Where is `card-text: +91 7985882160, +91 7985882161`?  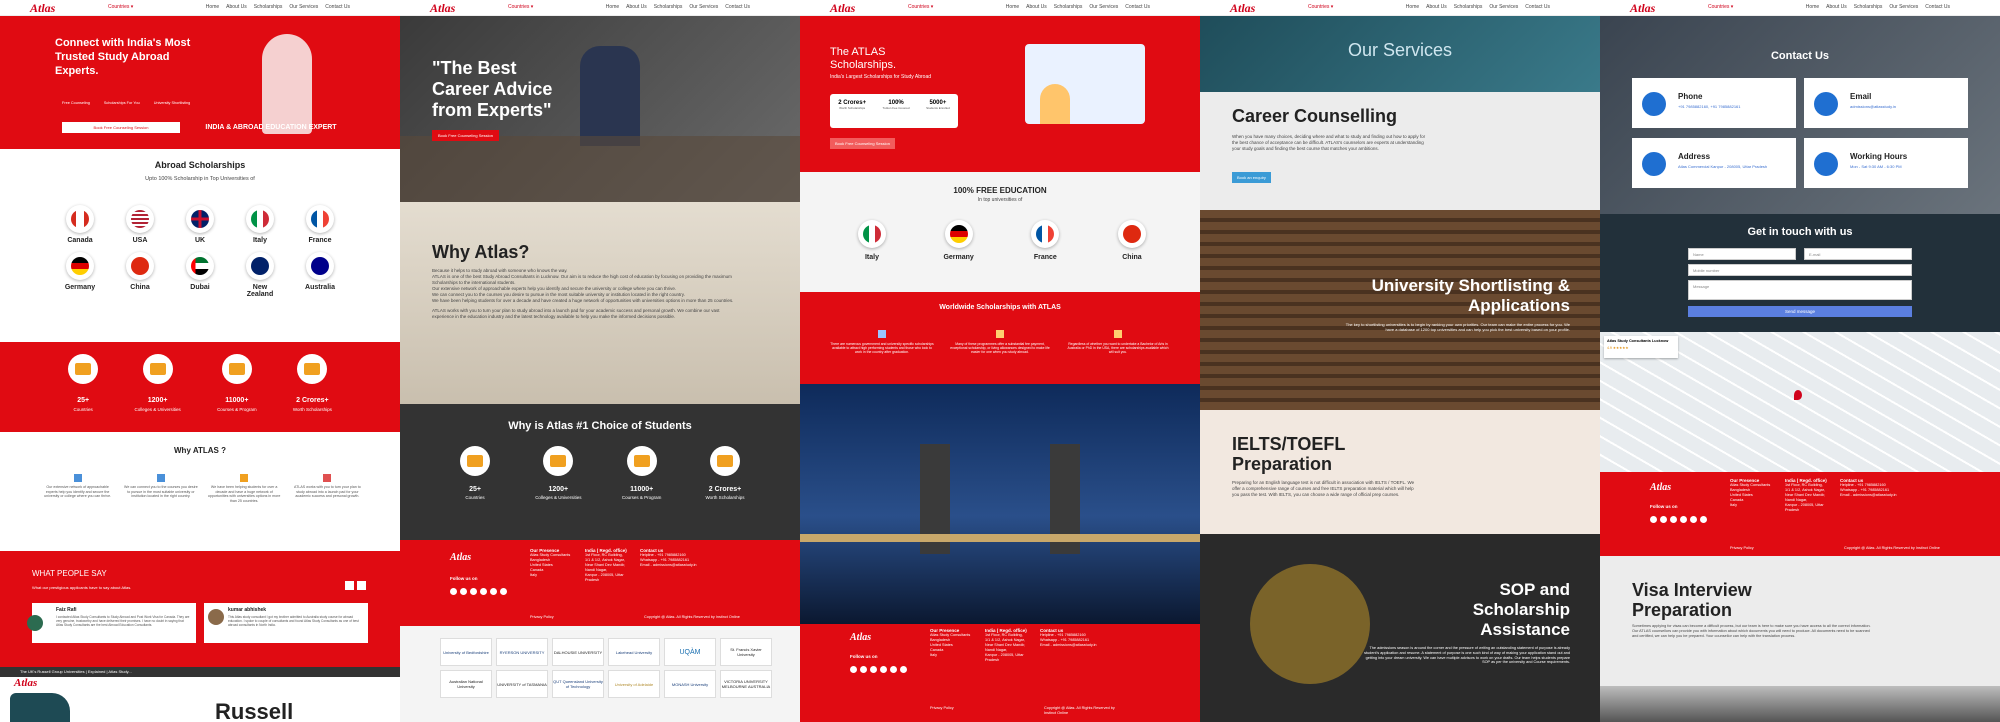 card-text: +91 7985882160, +91 7985882161 is located at coordinates (1733, 106).